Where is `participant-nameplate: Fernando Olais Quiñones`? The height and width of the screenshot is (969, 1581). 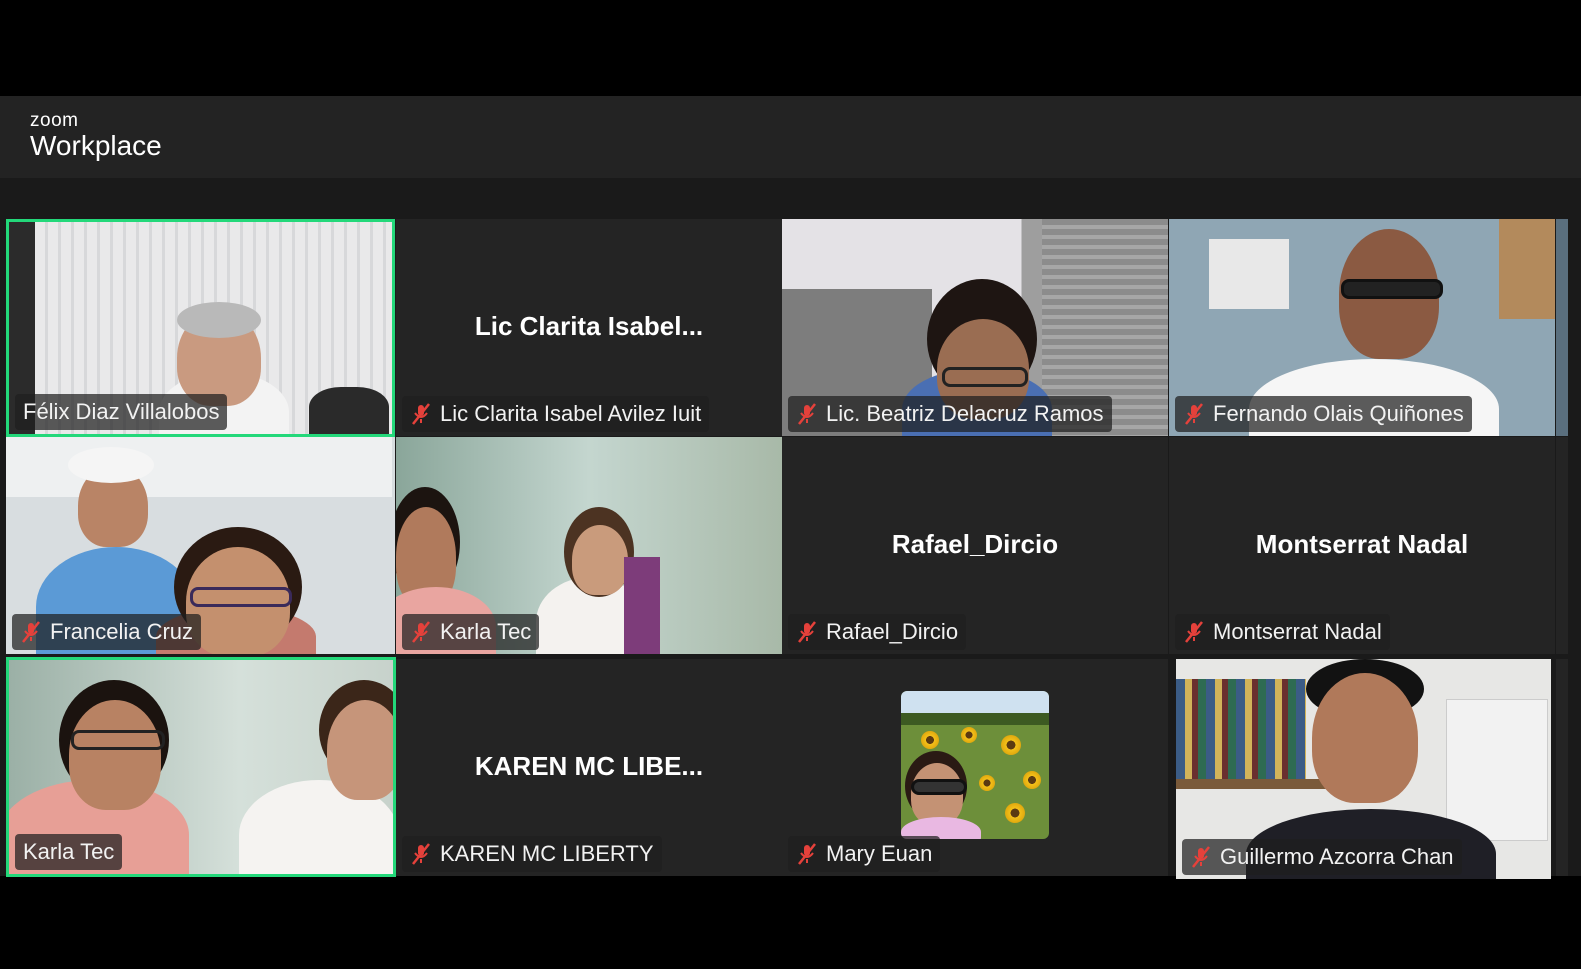 participant-nameplate: Fernando Olais Quiñones is located at coordinates (1323, 414).